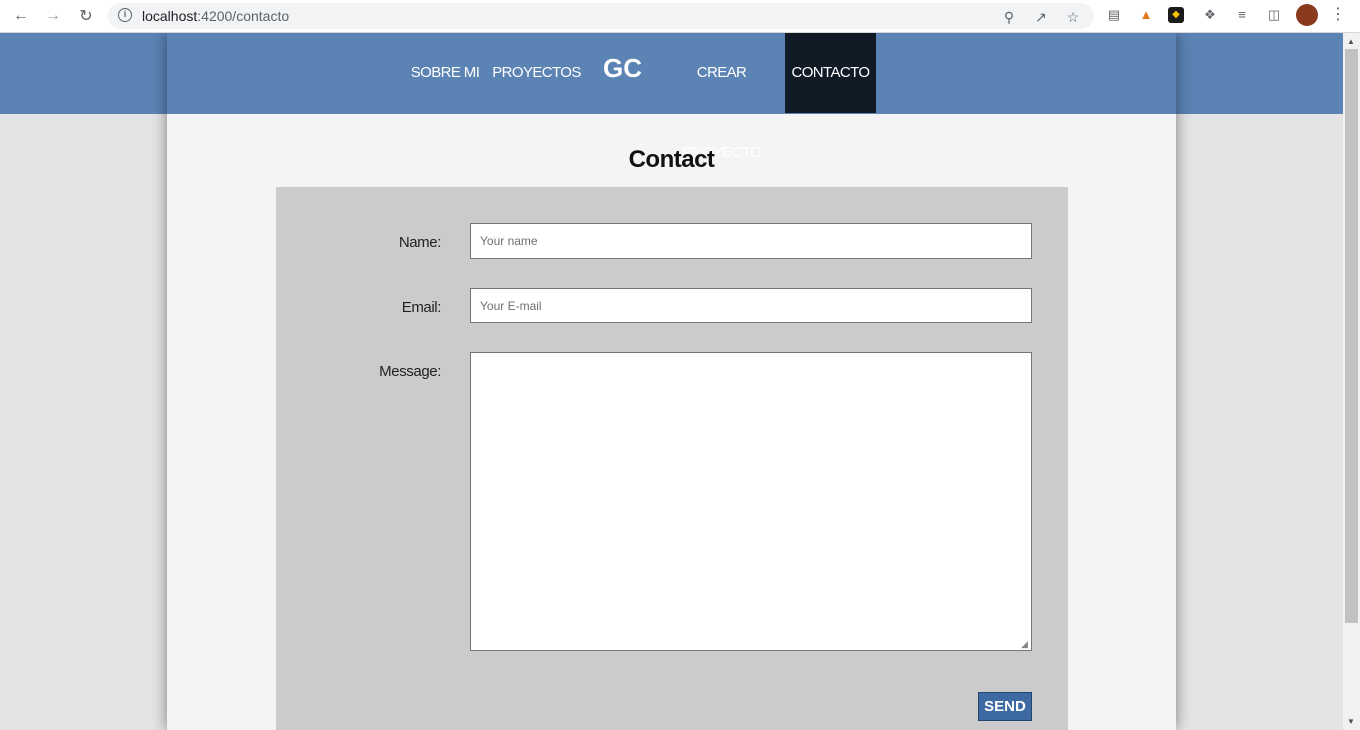  I want to click on scrollbar-thumb, so click(1351, 336).